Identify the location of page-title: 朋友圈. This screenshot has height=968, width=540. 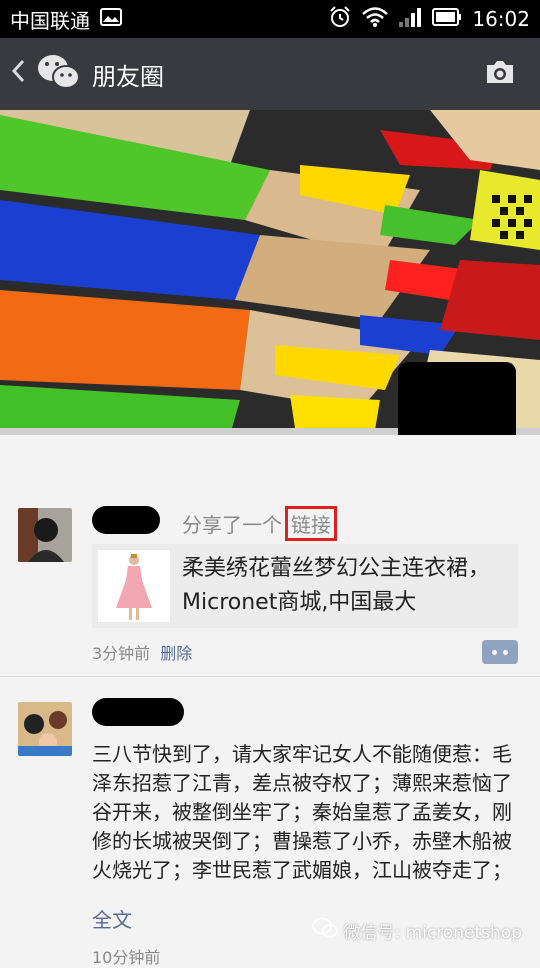
(128, 76).